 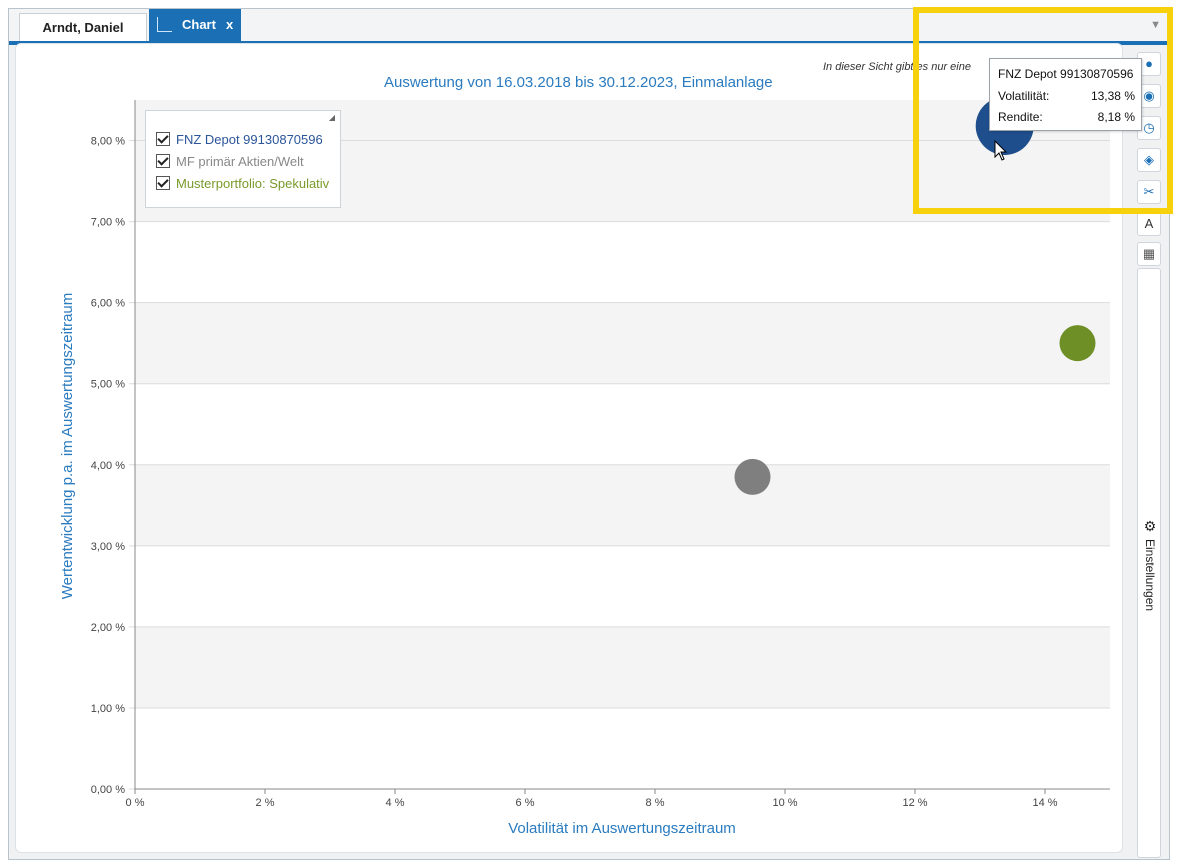 What do you see at coordinates (253, 183) in the screenshot?
I see `legend-label: Musterportfolio: Spekulativ` at bounding box center [253, 183].